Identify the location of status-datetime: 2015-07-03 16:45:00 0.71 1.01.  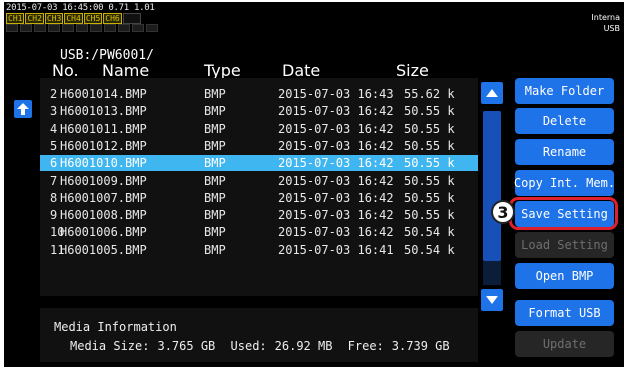
(80, 8).